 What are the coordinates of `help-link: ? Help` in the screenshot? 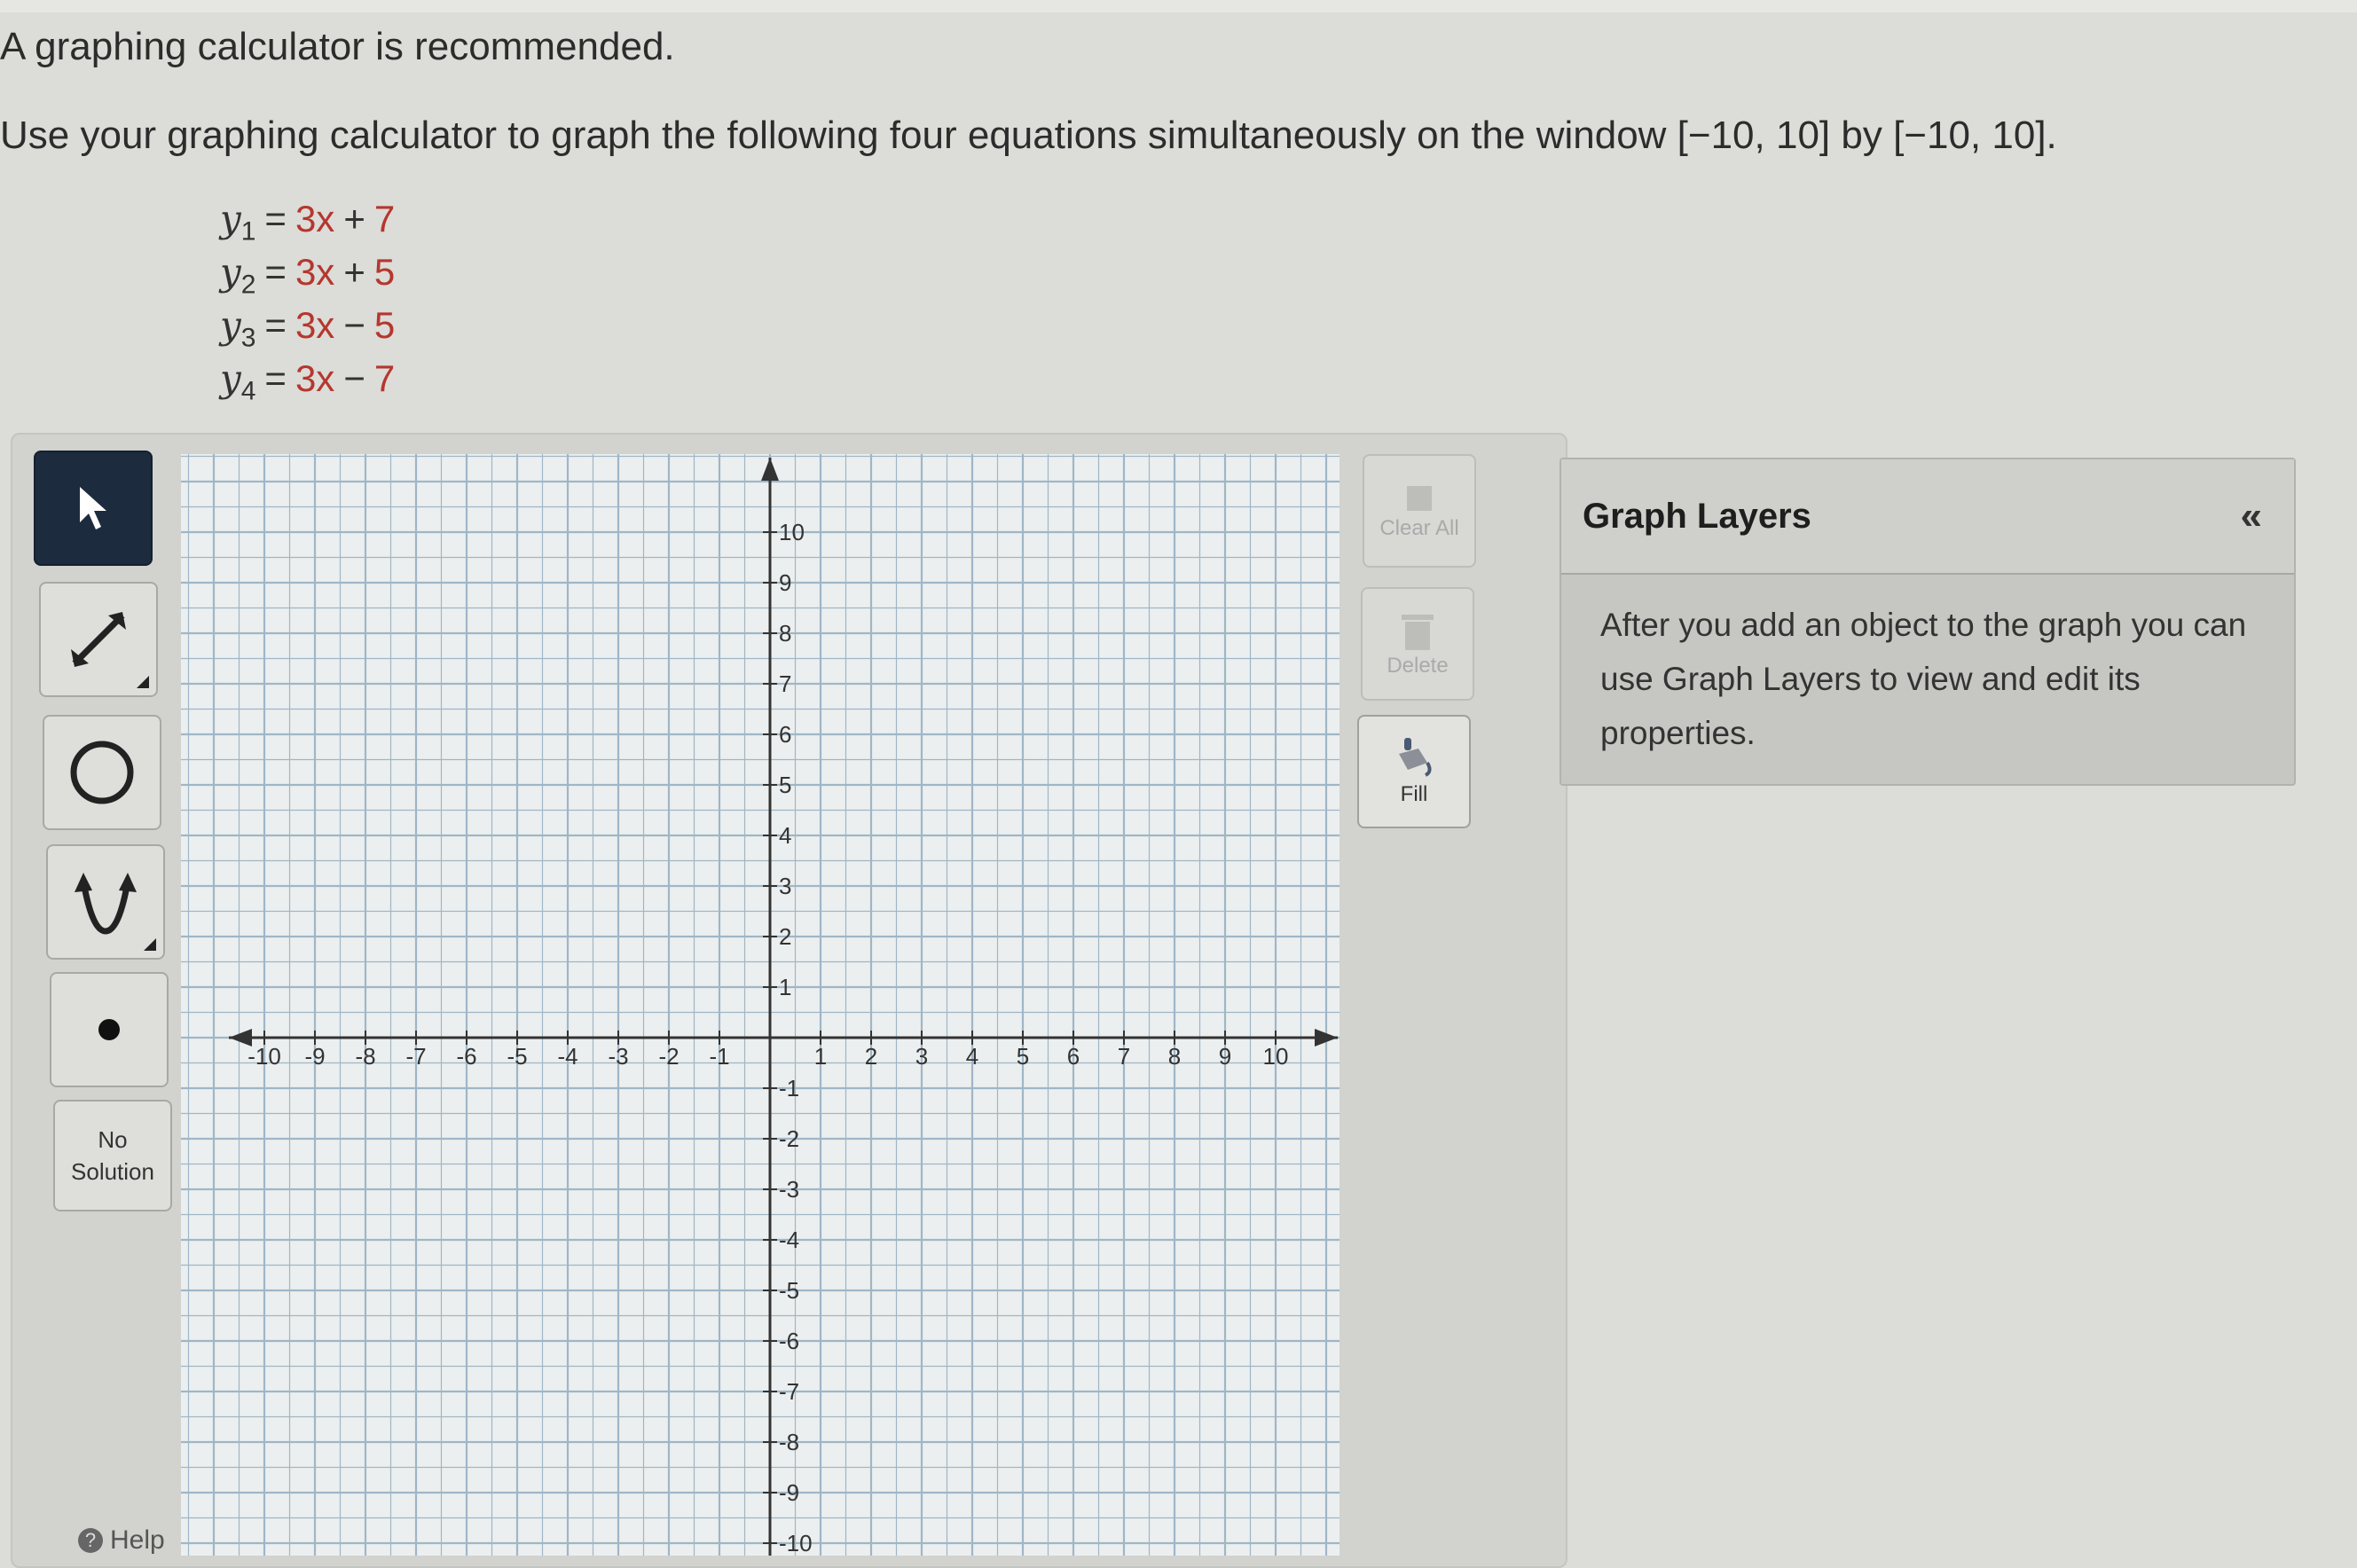 It's located at (121, 1540).